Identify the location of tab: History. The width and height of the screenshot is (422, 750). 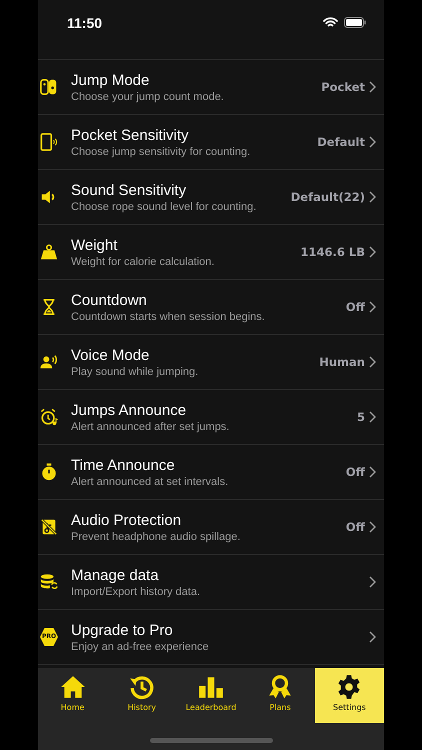
(141, 695).